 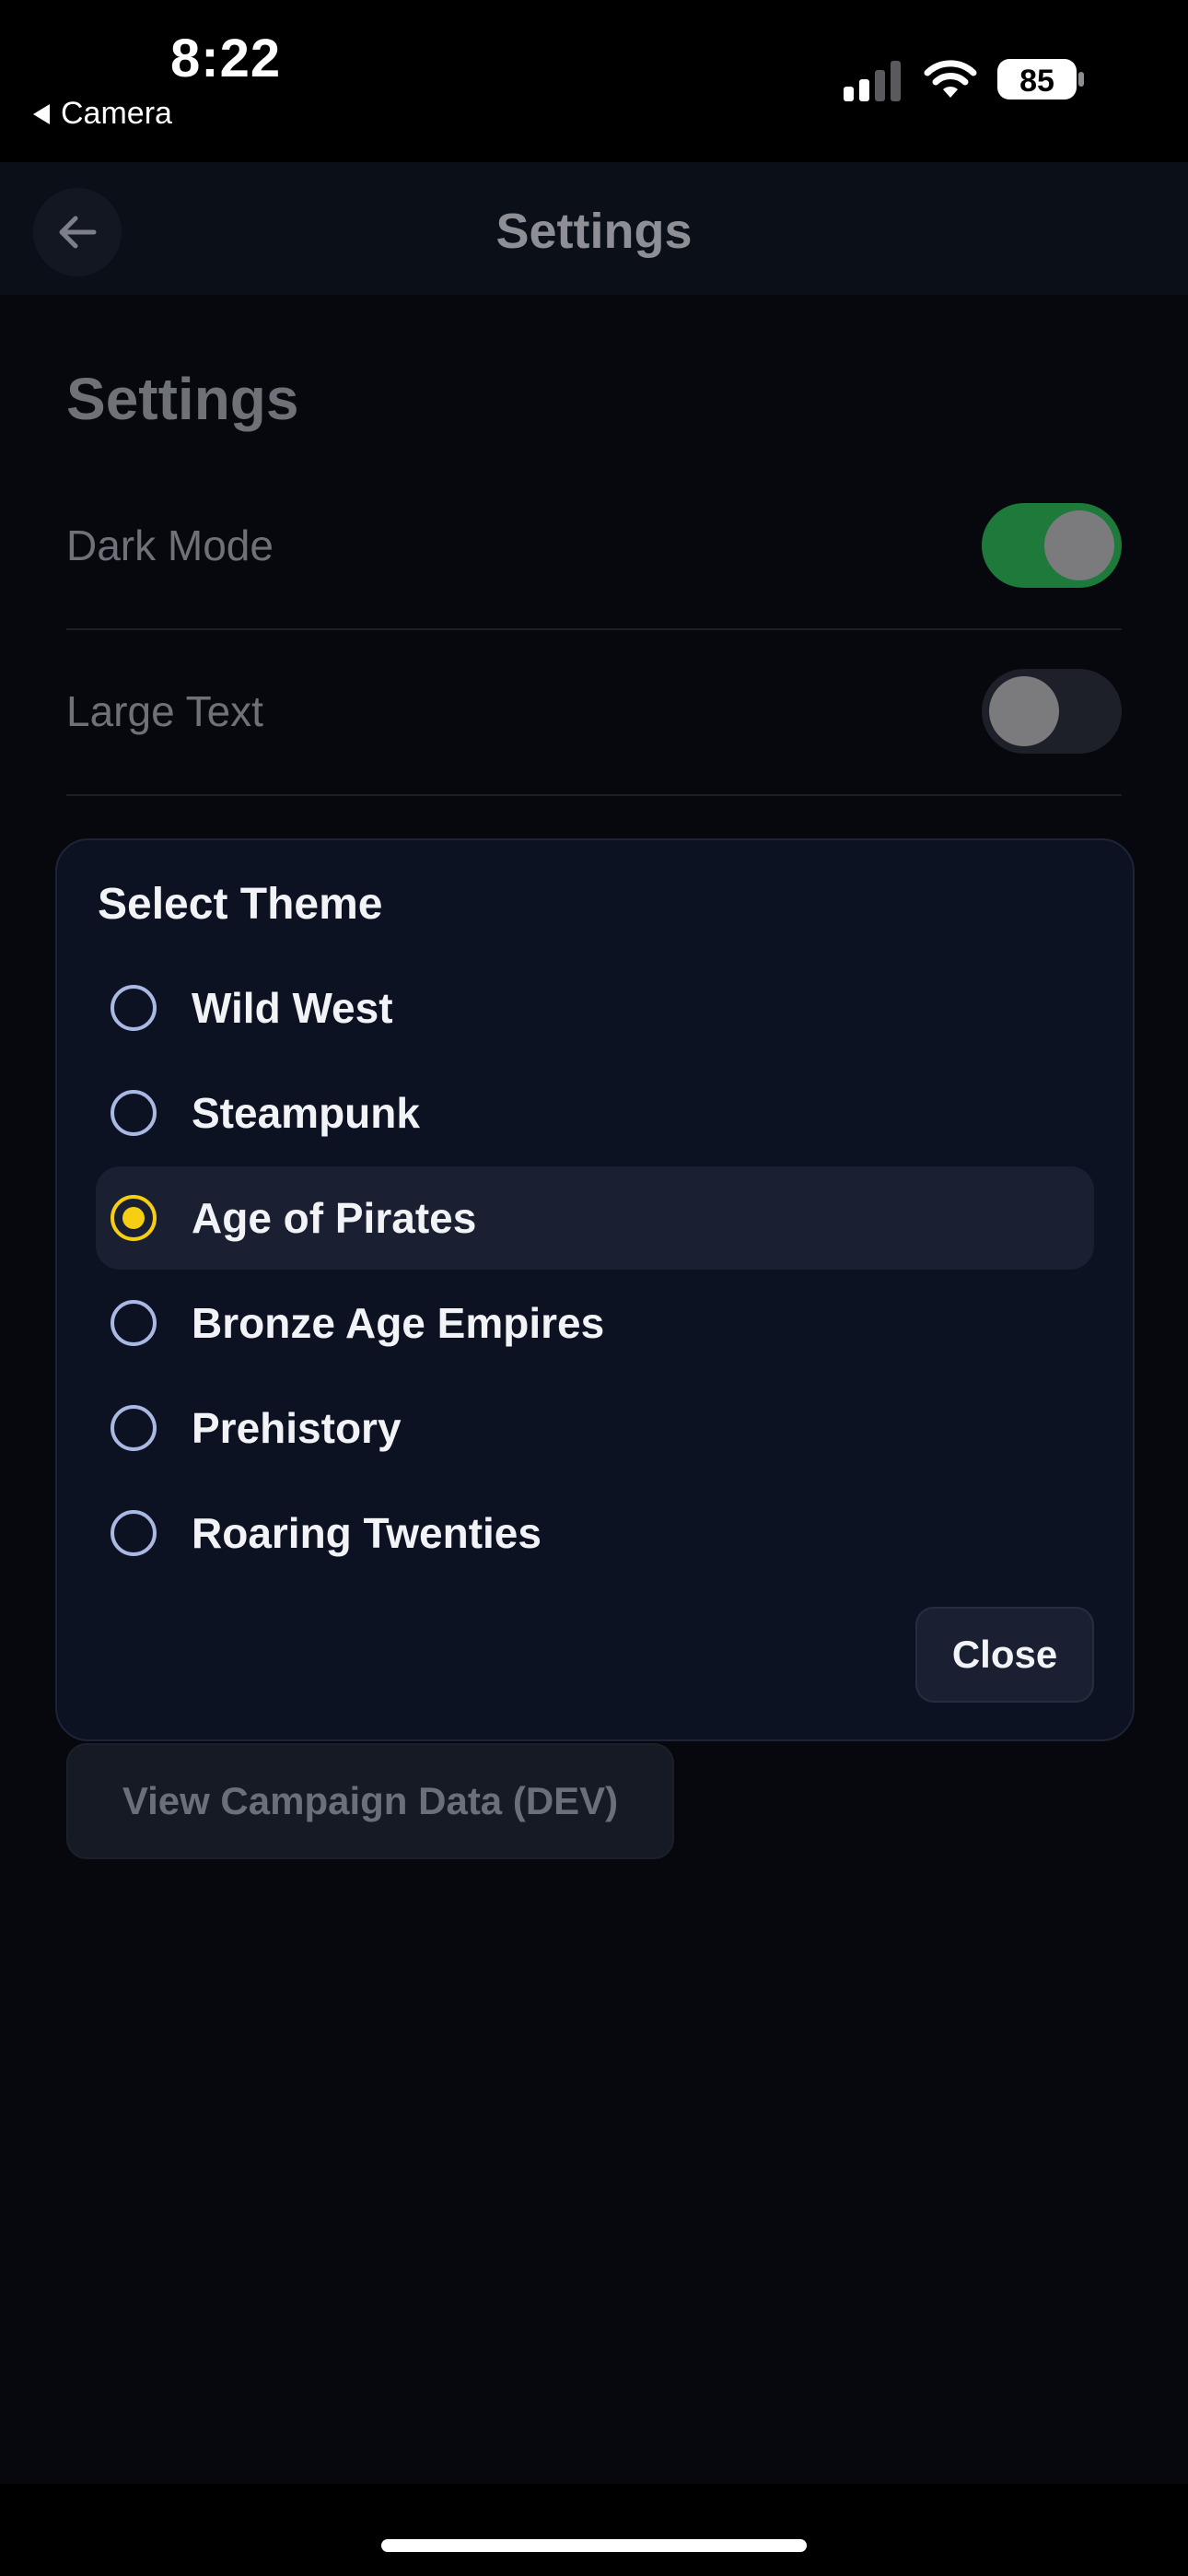 I want to click on theme-option-label: Bronze Age Empires, so click(x=398, y=1323).